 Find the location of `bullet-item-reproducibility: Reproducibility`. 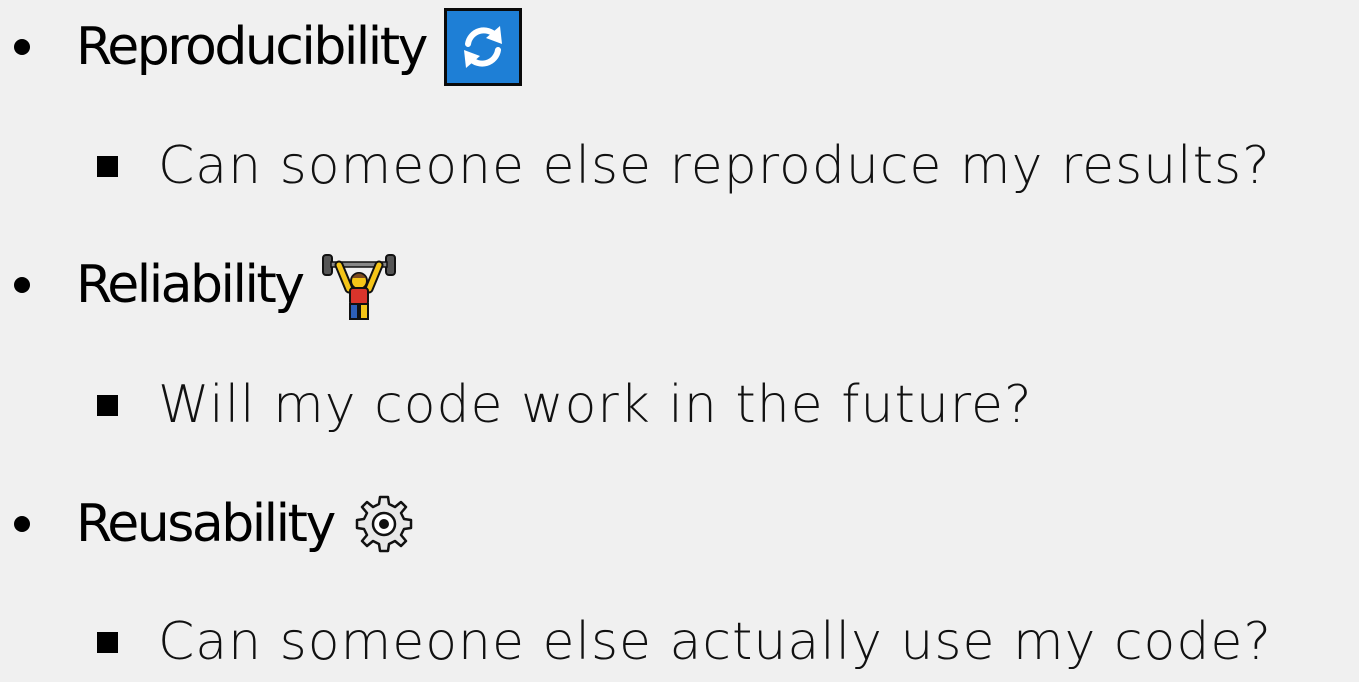

bullet-item-reproducibility: Reproducibility is located at coordinates (268, 47).